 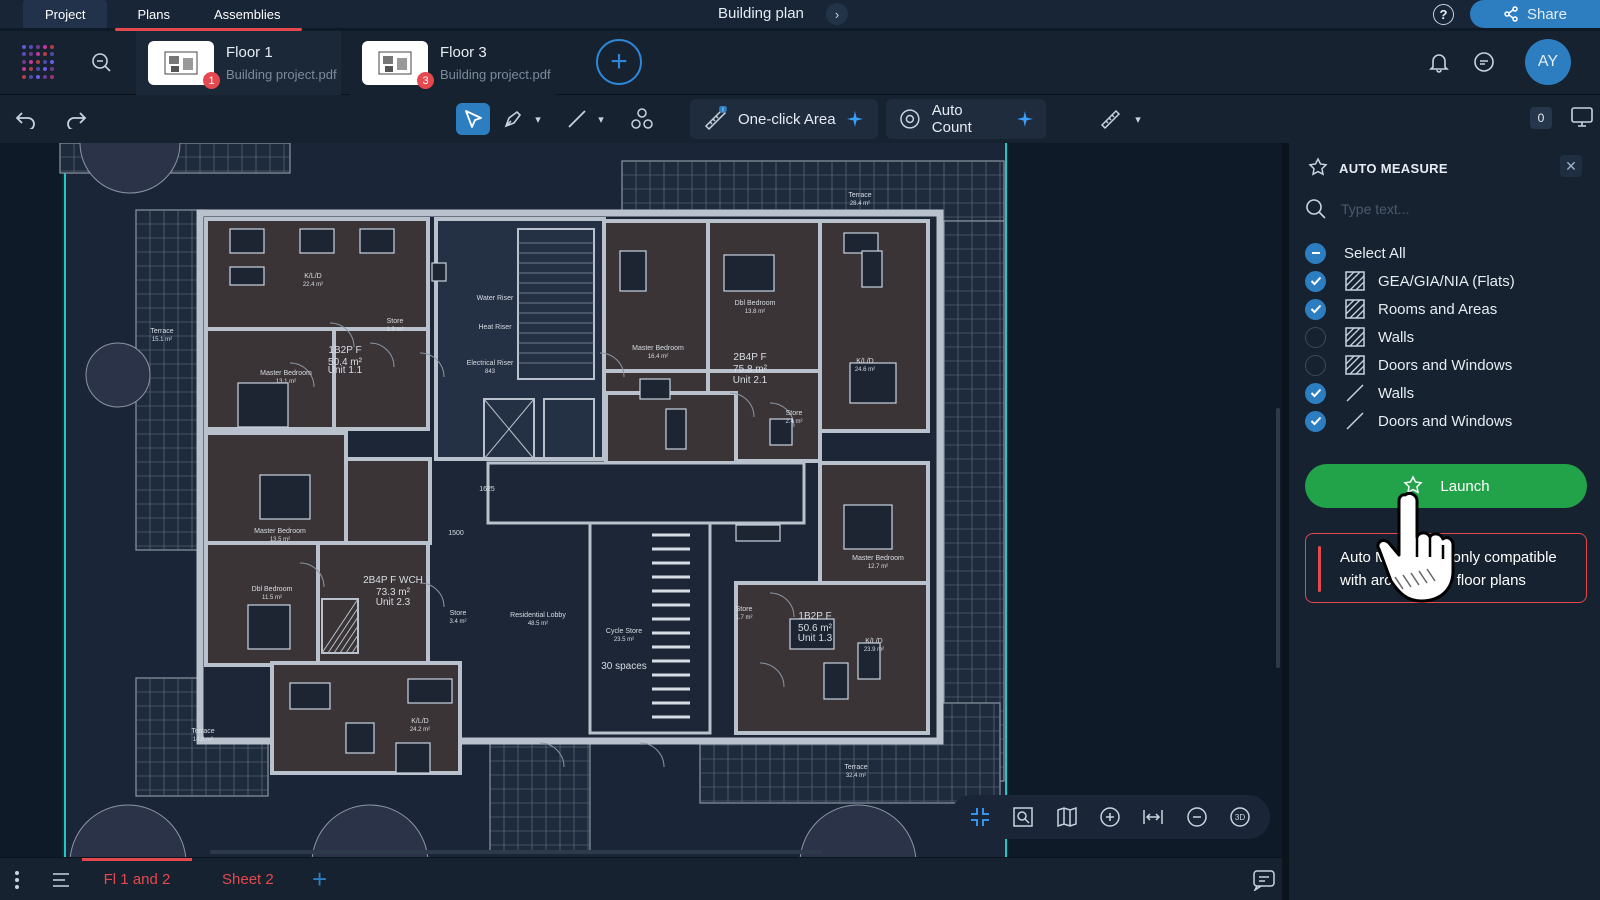 What do you see at coordinates (394, 330) in the screenshot?
I see `room-area: 1.9 m²` at bounding box center [394, 330].